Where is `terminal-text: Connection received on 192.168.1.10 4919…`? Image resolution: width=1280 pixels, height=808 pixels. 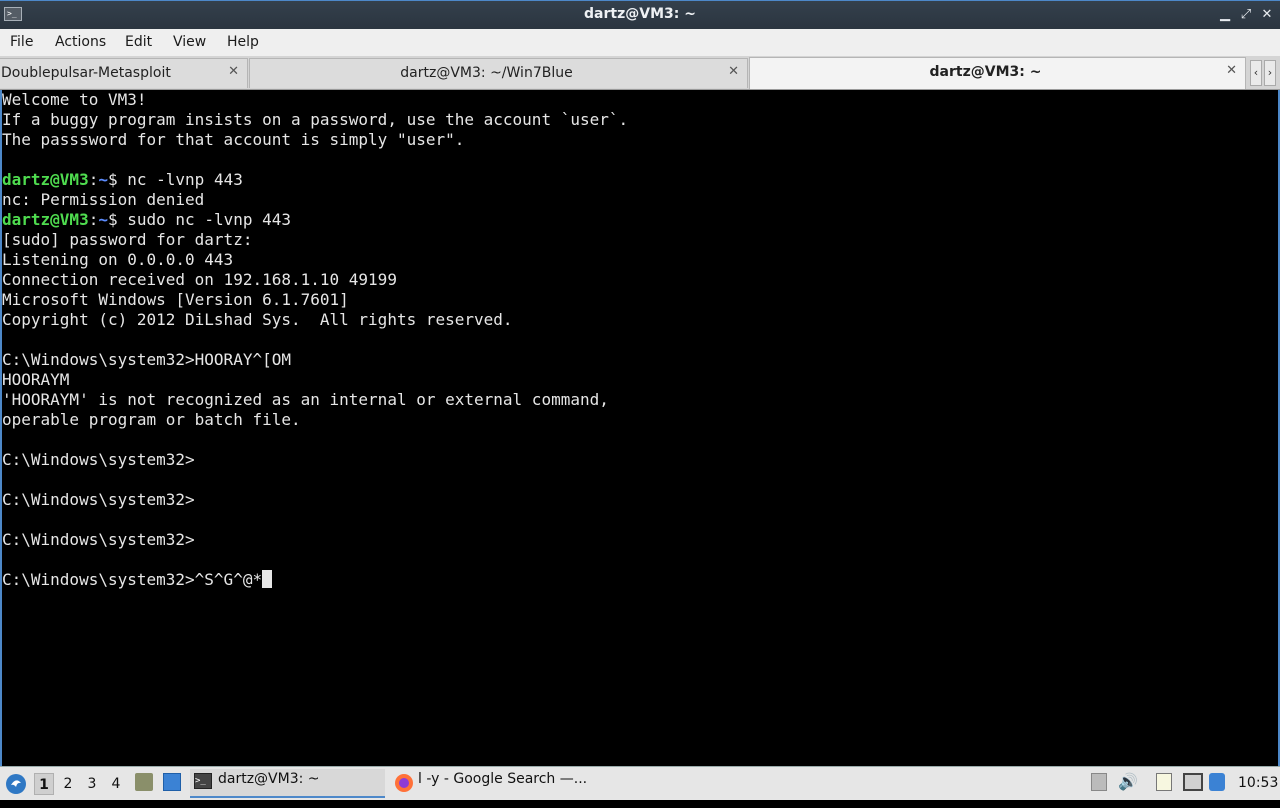
terminal-text: Connection received on 192.168.1.10 4919… is located at coordinates (199, 279).